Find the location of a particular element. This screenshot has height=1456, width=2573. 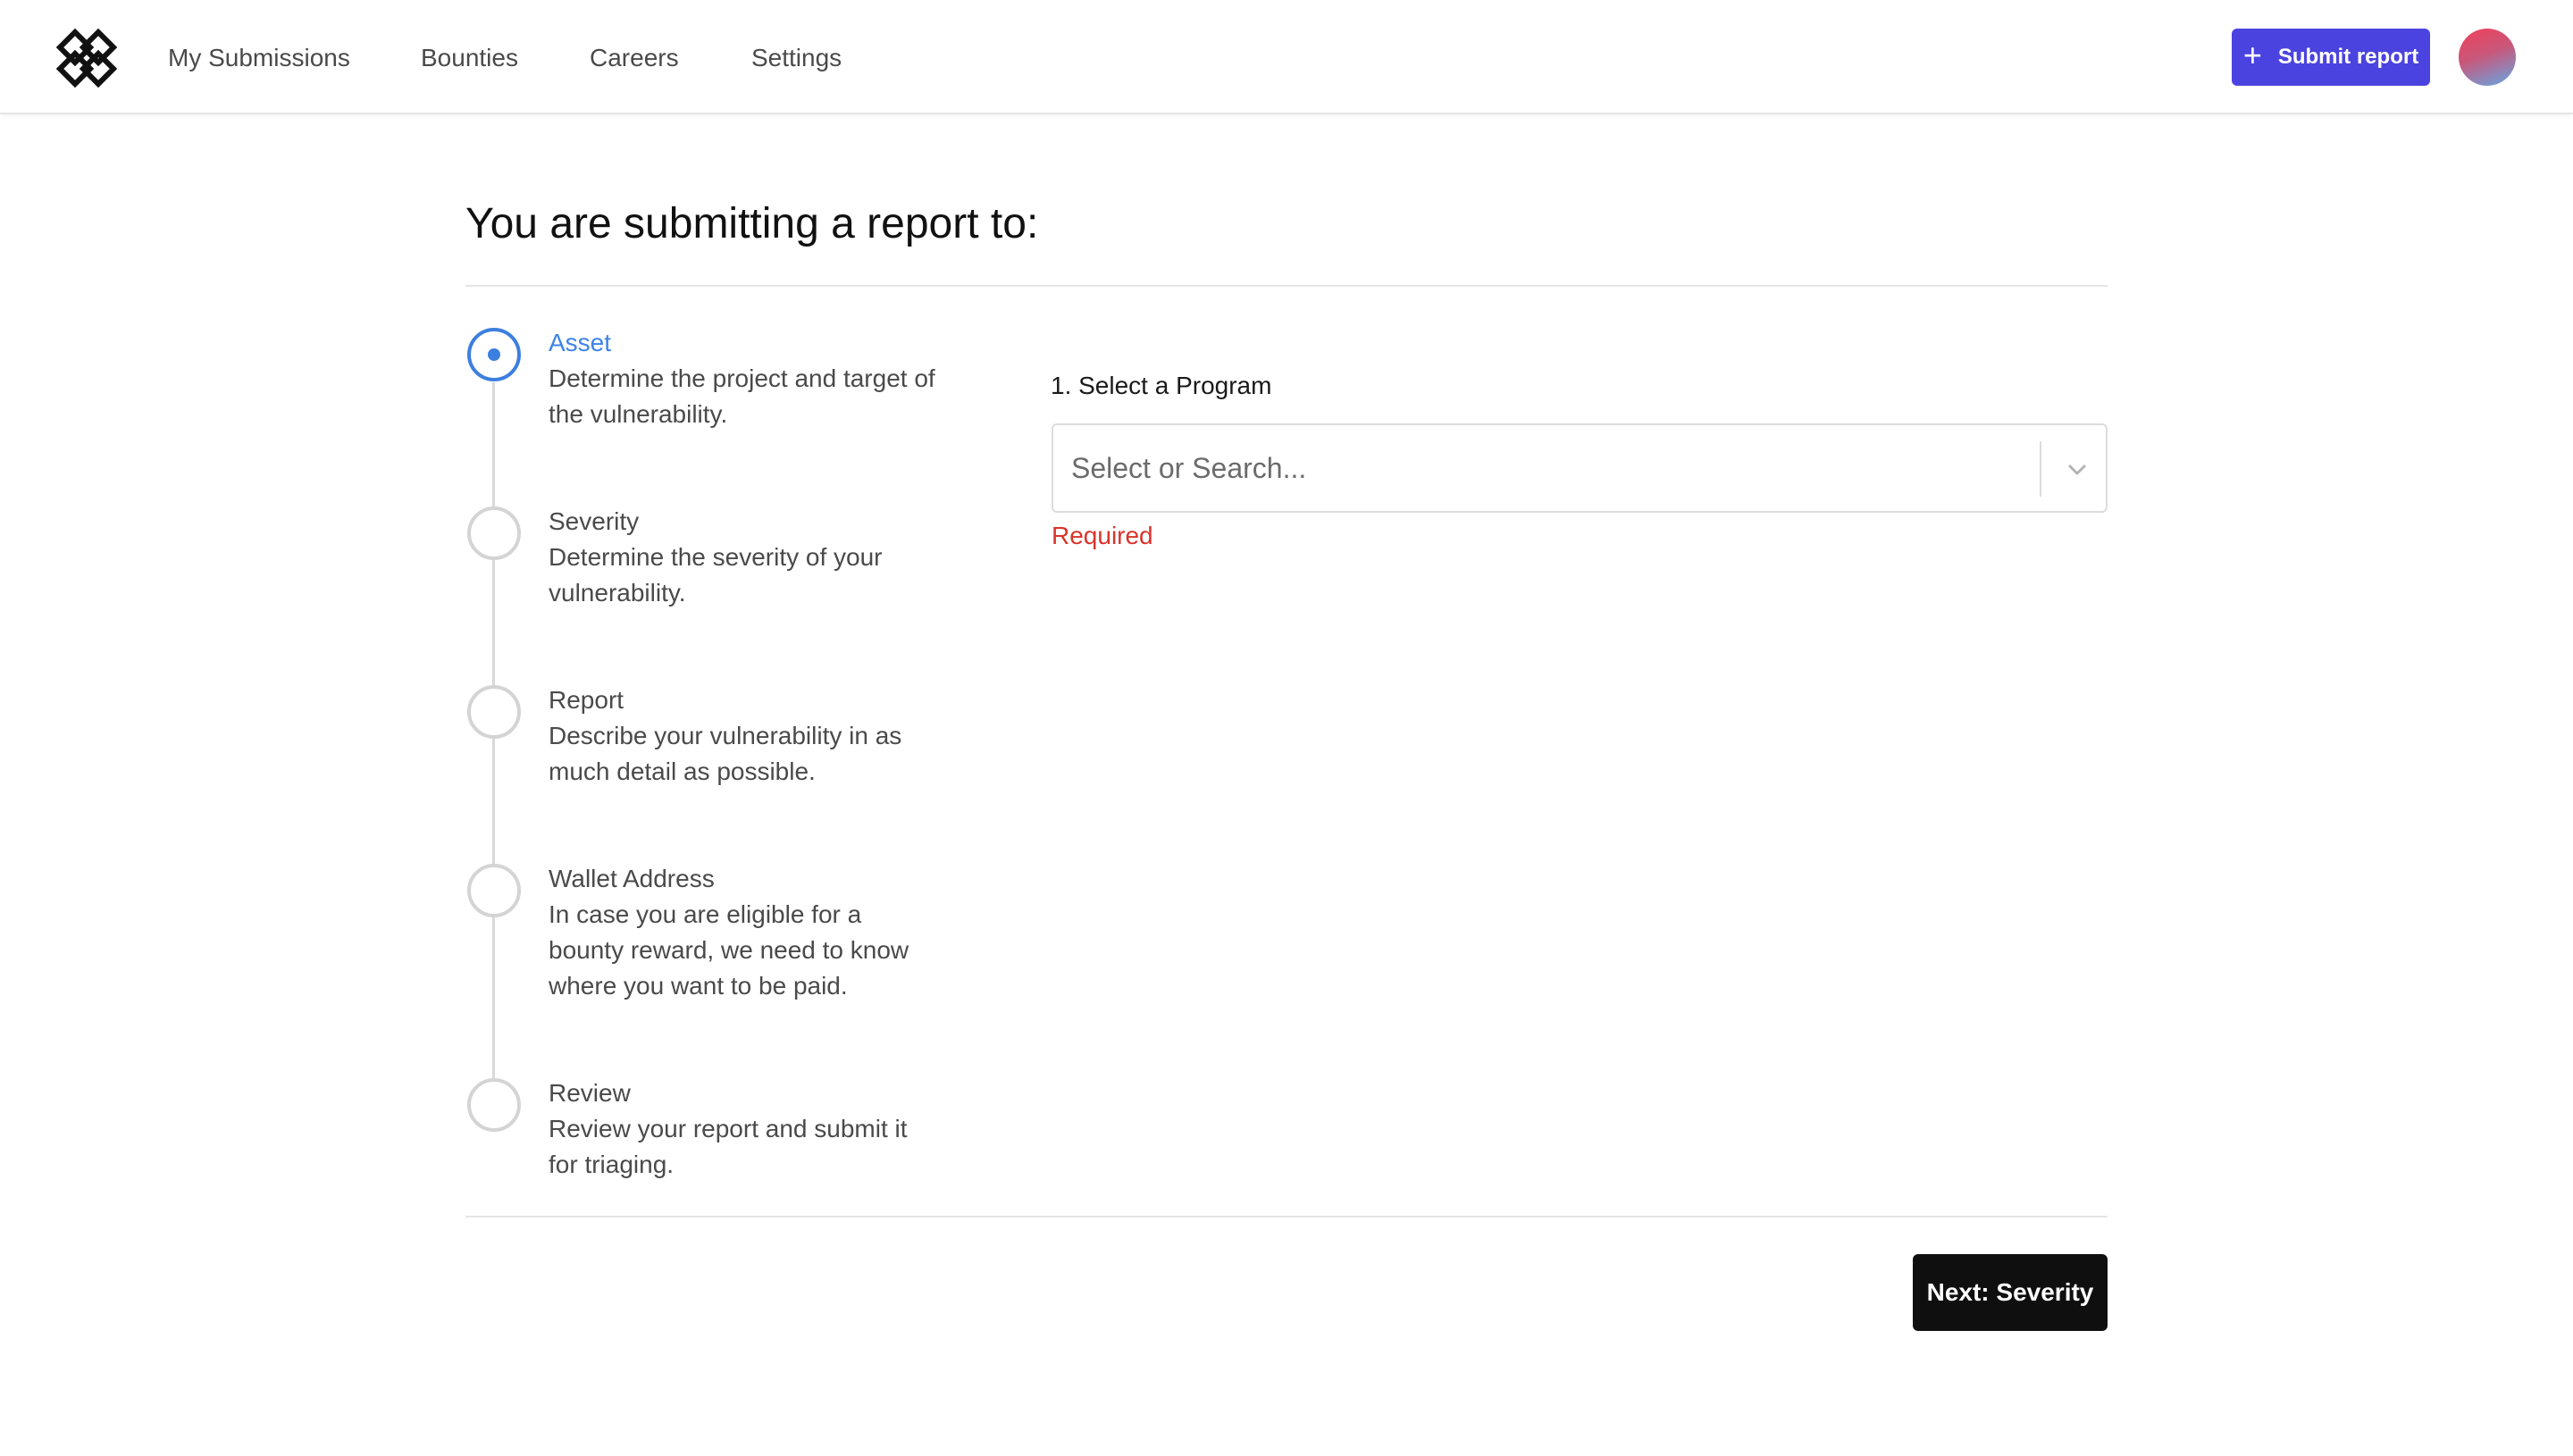

nav-settings: Settings is located at coordinates (796, 58).